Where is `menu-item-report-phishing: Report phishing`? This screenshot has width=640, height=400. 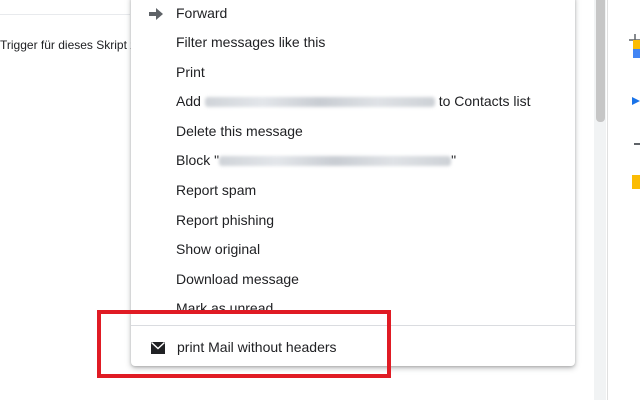
menu-item-report-phishing: Report phishing is located at coordinates (225, 220).